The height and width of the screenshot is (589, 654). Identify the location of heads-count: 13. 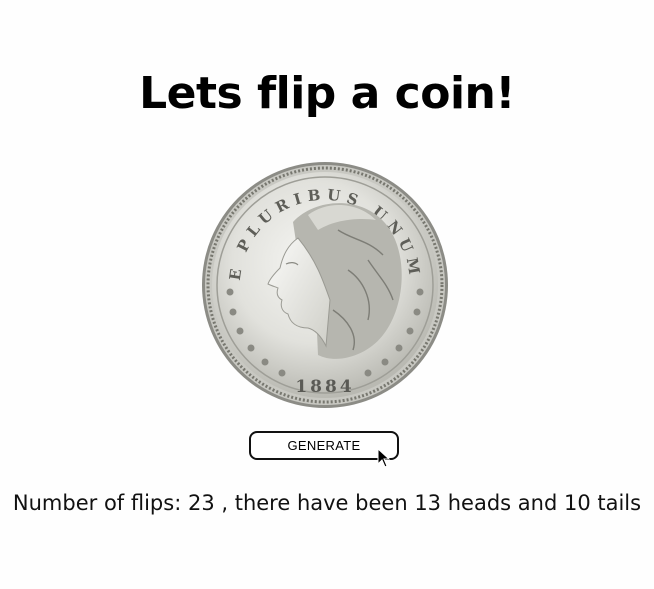
(428, 503).